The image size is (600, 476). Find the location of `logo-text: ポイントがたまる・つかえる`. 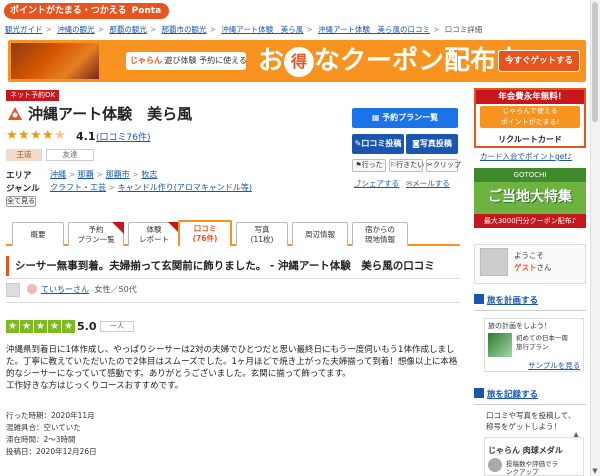

logo-text: ポイントがたまる・つかえる is located at coordinates (68, 11).